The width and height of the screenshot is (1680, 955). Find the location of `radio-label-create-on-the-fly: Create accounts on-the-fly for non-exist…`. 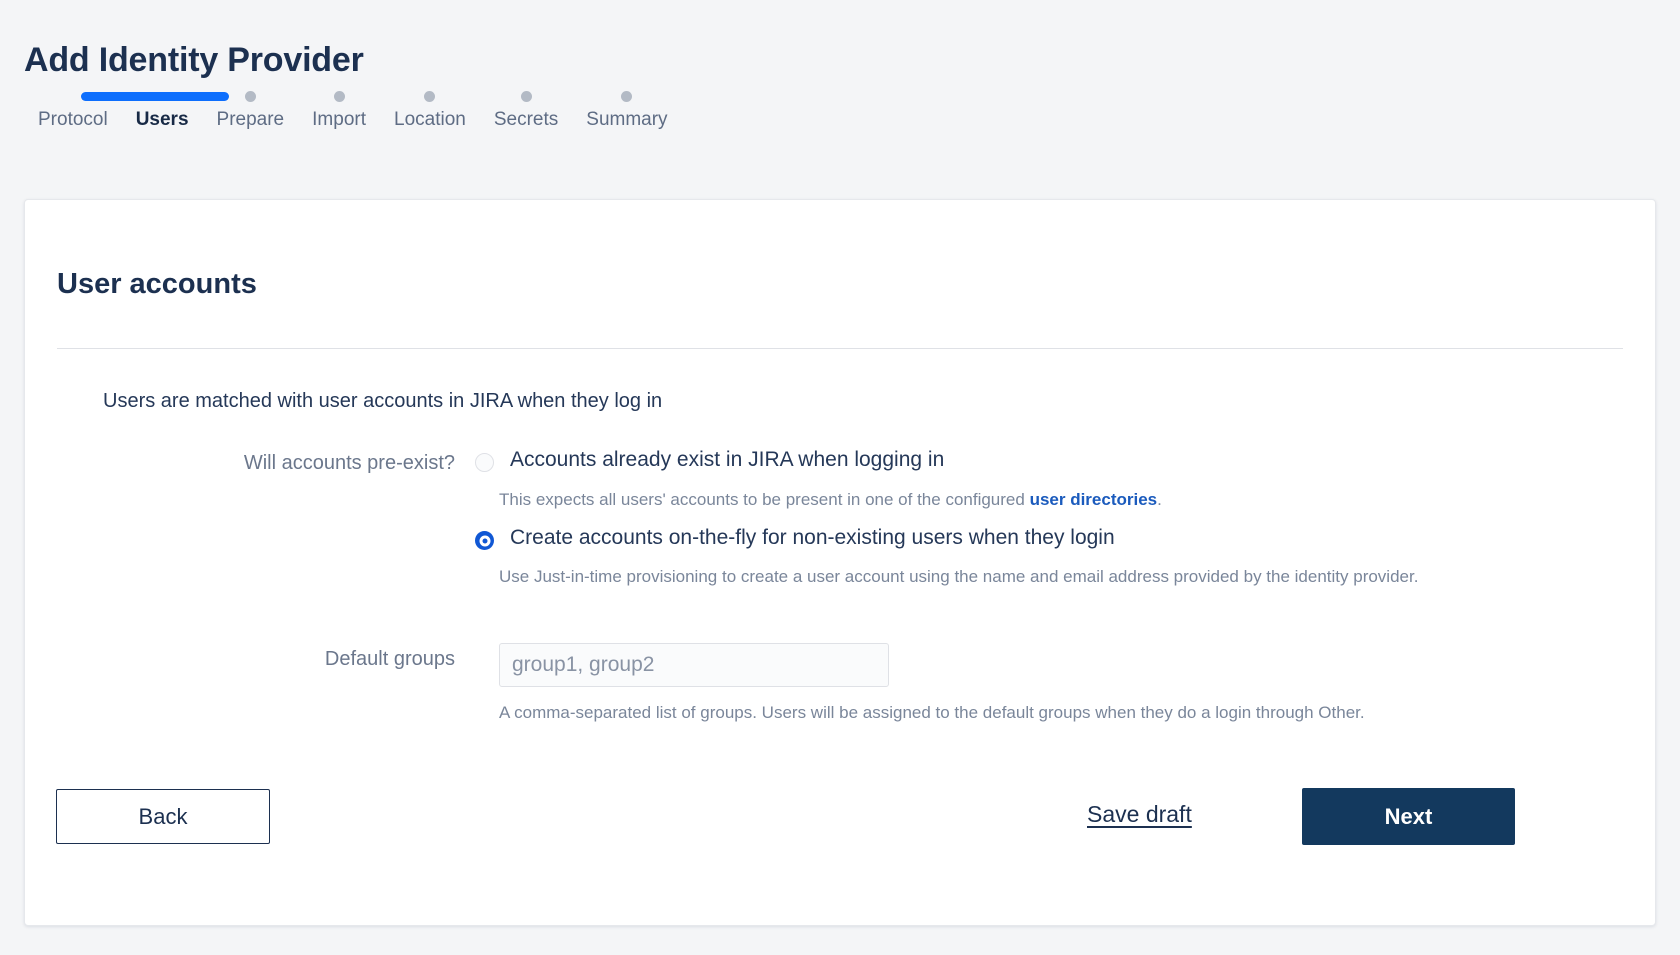

radio-label-create-on-the-fly: Create accounts on-the-fly for non-exist… is located at coordinates (812, 537).